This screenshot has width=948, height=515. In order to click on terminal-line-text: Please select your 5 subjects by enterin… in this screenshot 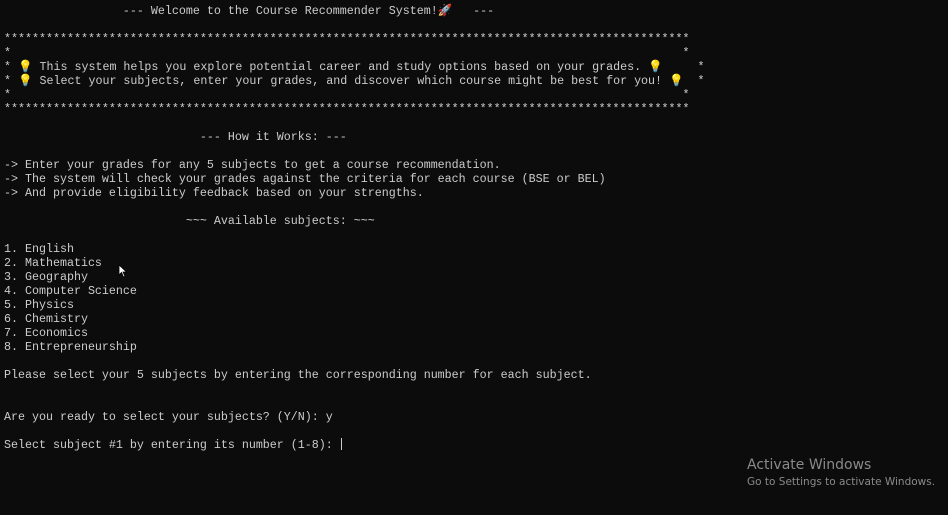, I will do `click(298, 375)`.